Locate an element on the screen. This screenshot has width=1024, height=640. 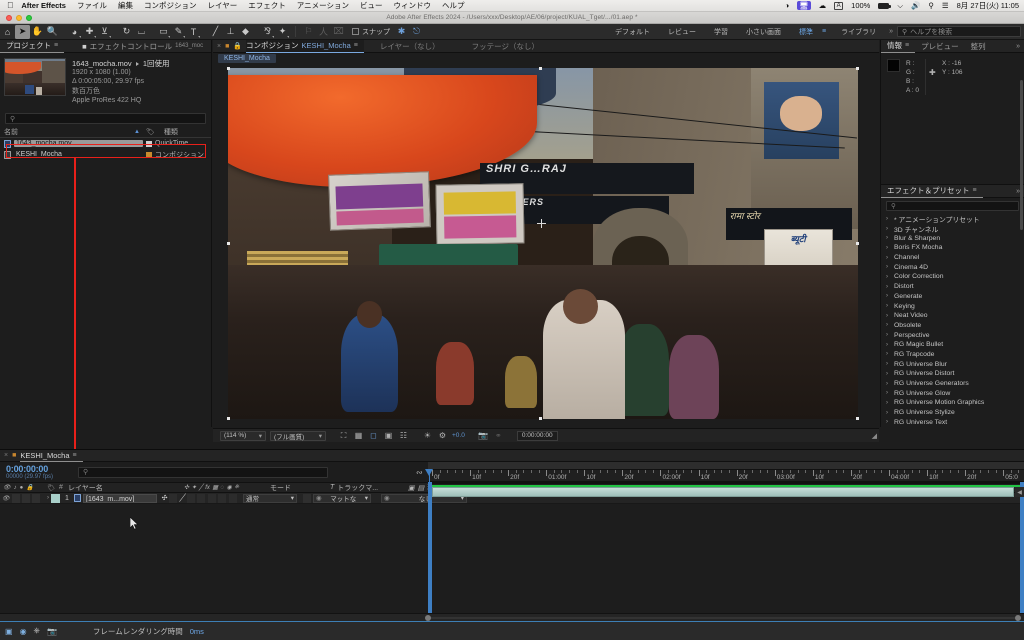
solo-toggle is located at coordinates (26, 498).